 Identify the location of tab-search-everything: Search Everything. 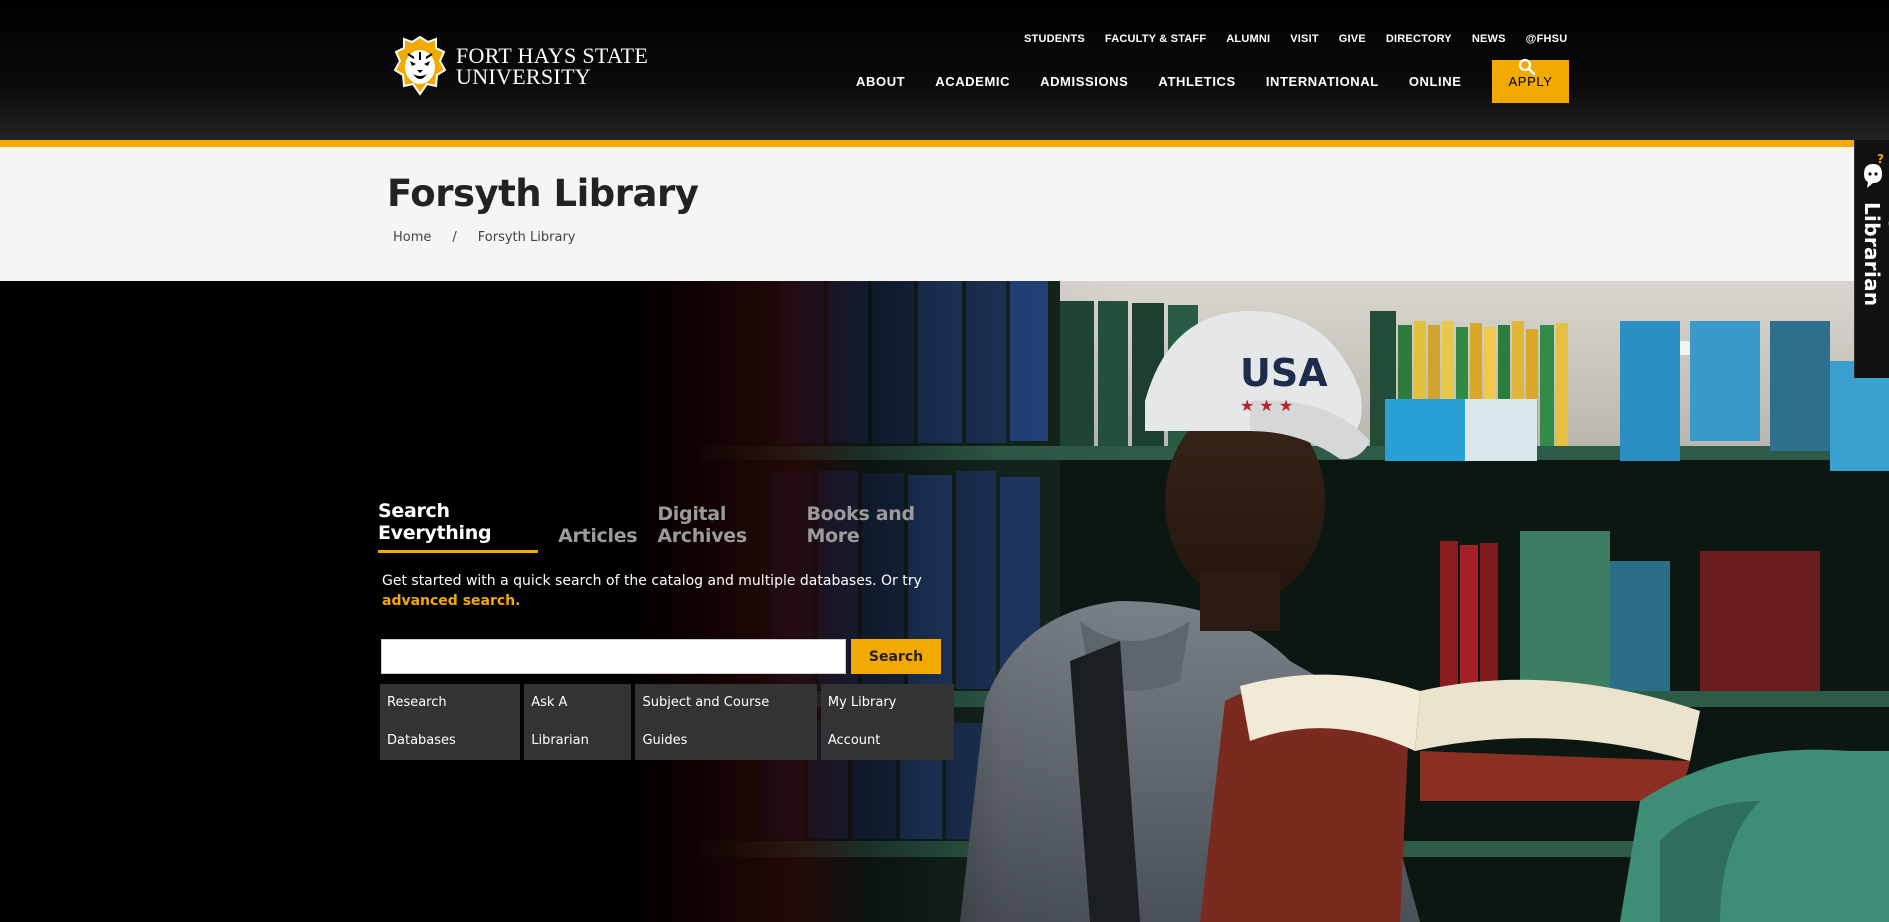
(458, 526).